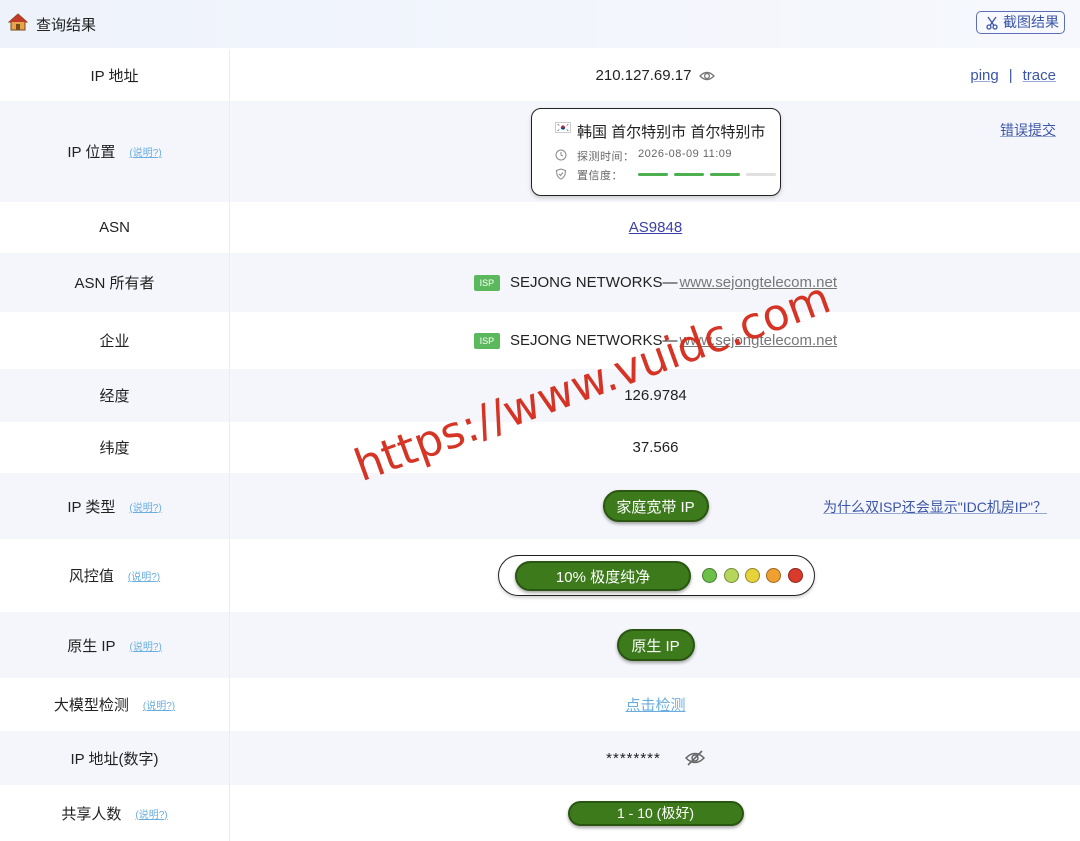 The image size is (1080, 841). Describe the element at coordinates (707, 174) in the screenshot. I see `confidence-bar` at that location.